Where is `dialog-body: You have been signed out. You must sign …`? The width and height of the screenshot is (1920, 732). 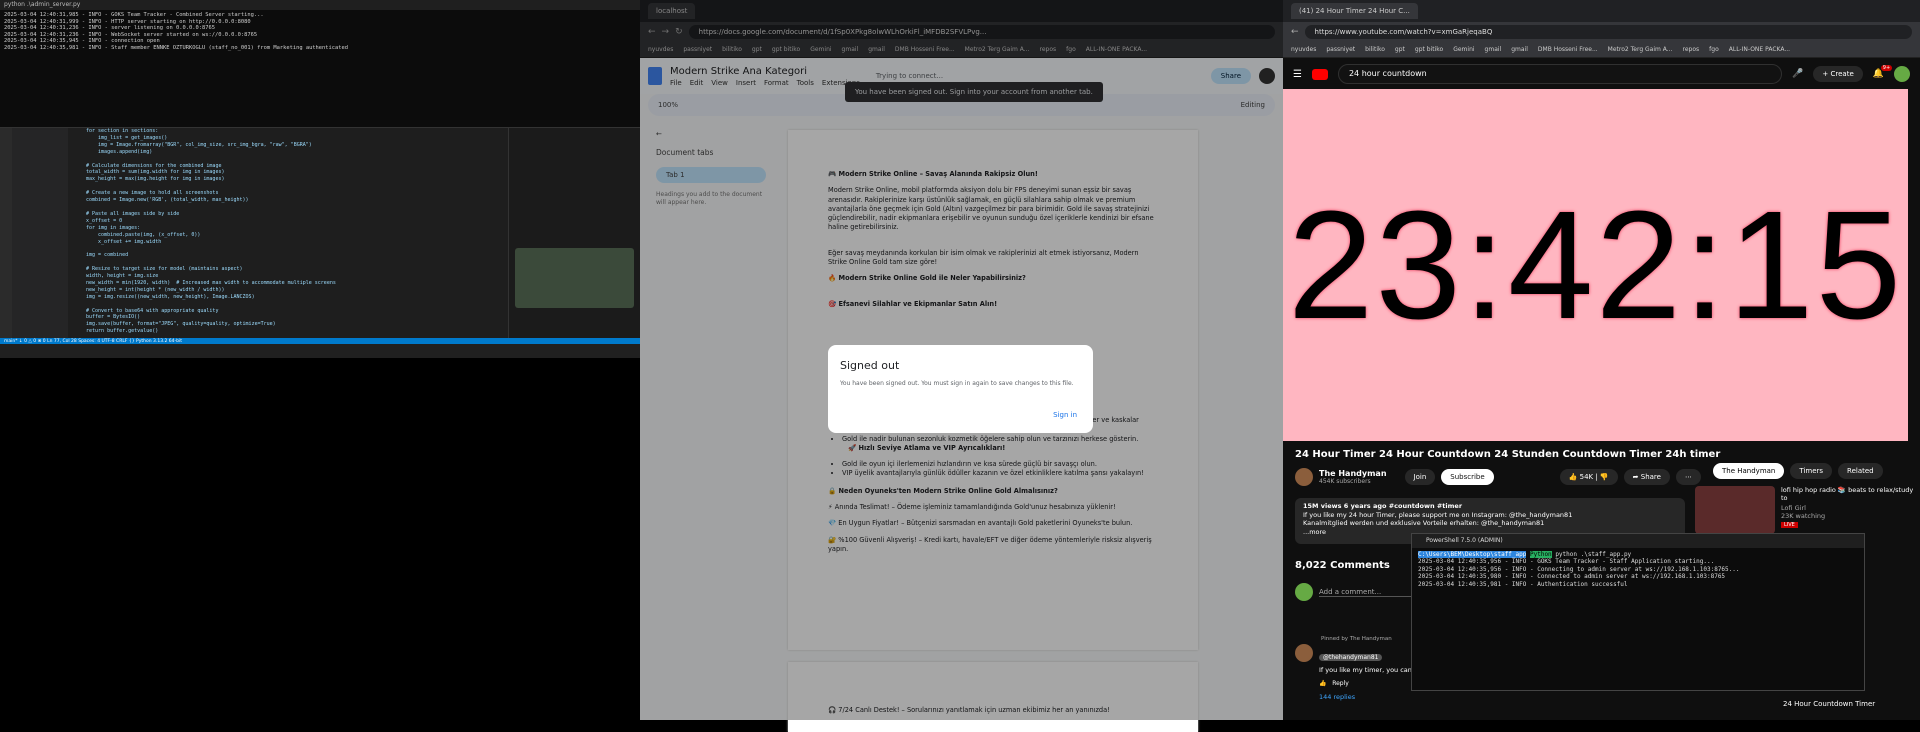
dialog-body: You have been signed out. You must sign … is located at coordinates (957, 383).